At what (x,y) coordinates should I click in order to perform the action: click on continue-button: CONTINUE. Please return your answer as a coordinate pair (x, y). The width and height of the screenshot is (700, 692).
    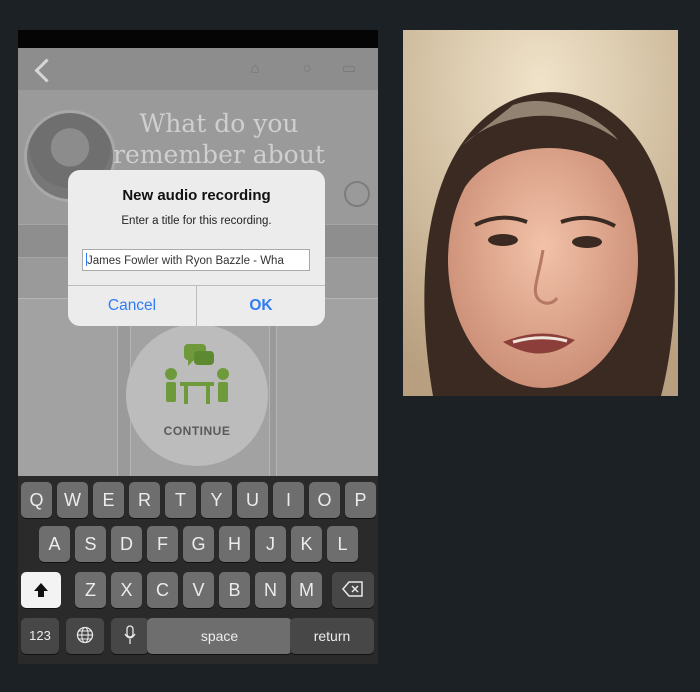
    Looking at the image, I should click on (197, 395).